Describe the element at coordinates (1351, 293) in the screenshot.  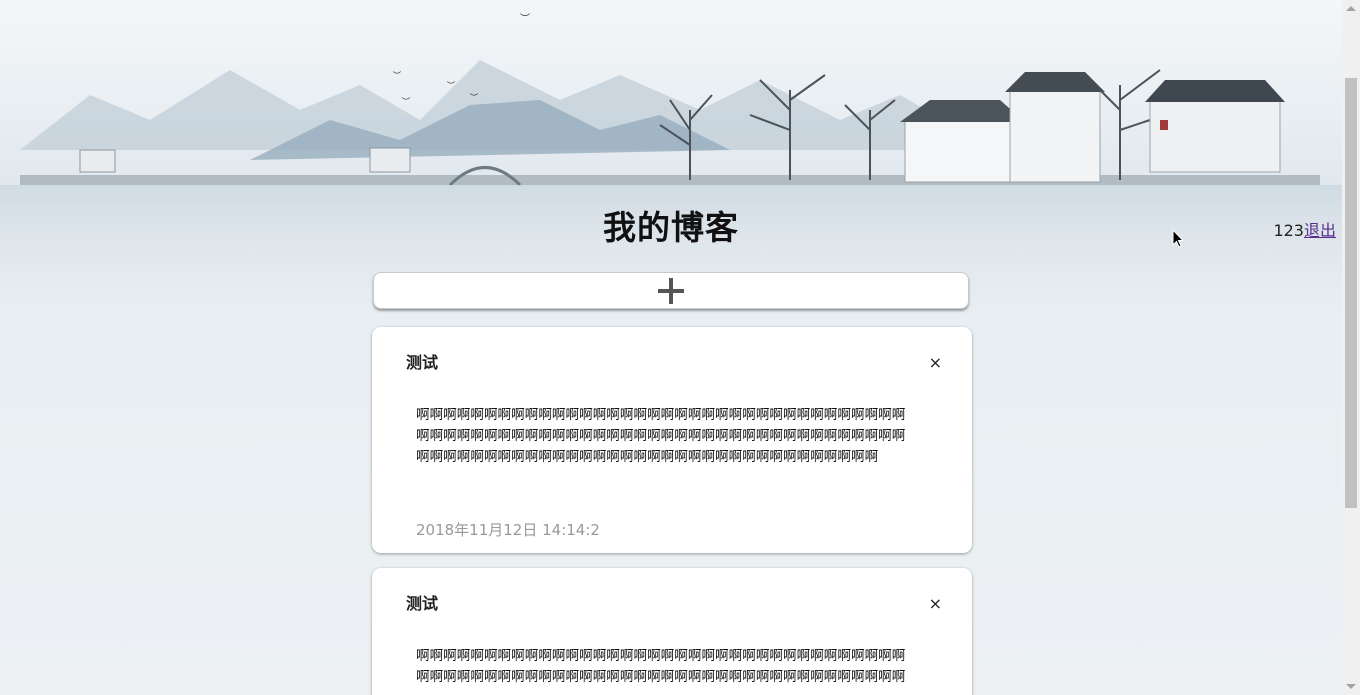
I see `scrollbar-thumb` at that location.